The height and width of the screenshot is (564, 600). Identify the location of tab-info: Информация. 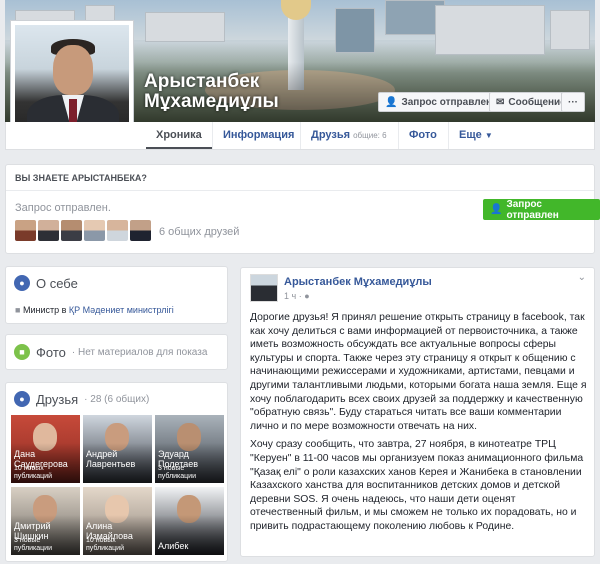
(258, 135).